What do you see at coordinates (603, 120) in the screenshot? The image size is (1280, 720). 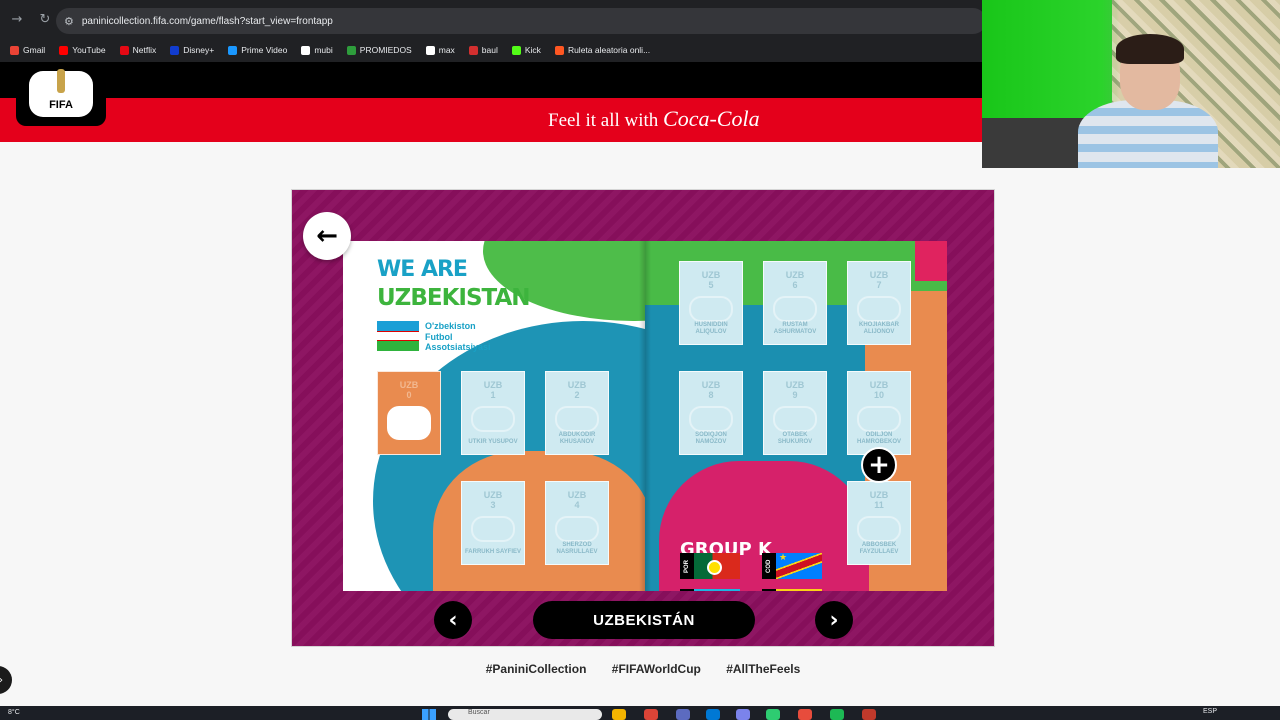 I see `slogan-text: Feel it all with` at bounding box center [603, 120].